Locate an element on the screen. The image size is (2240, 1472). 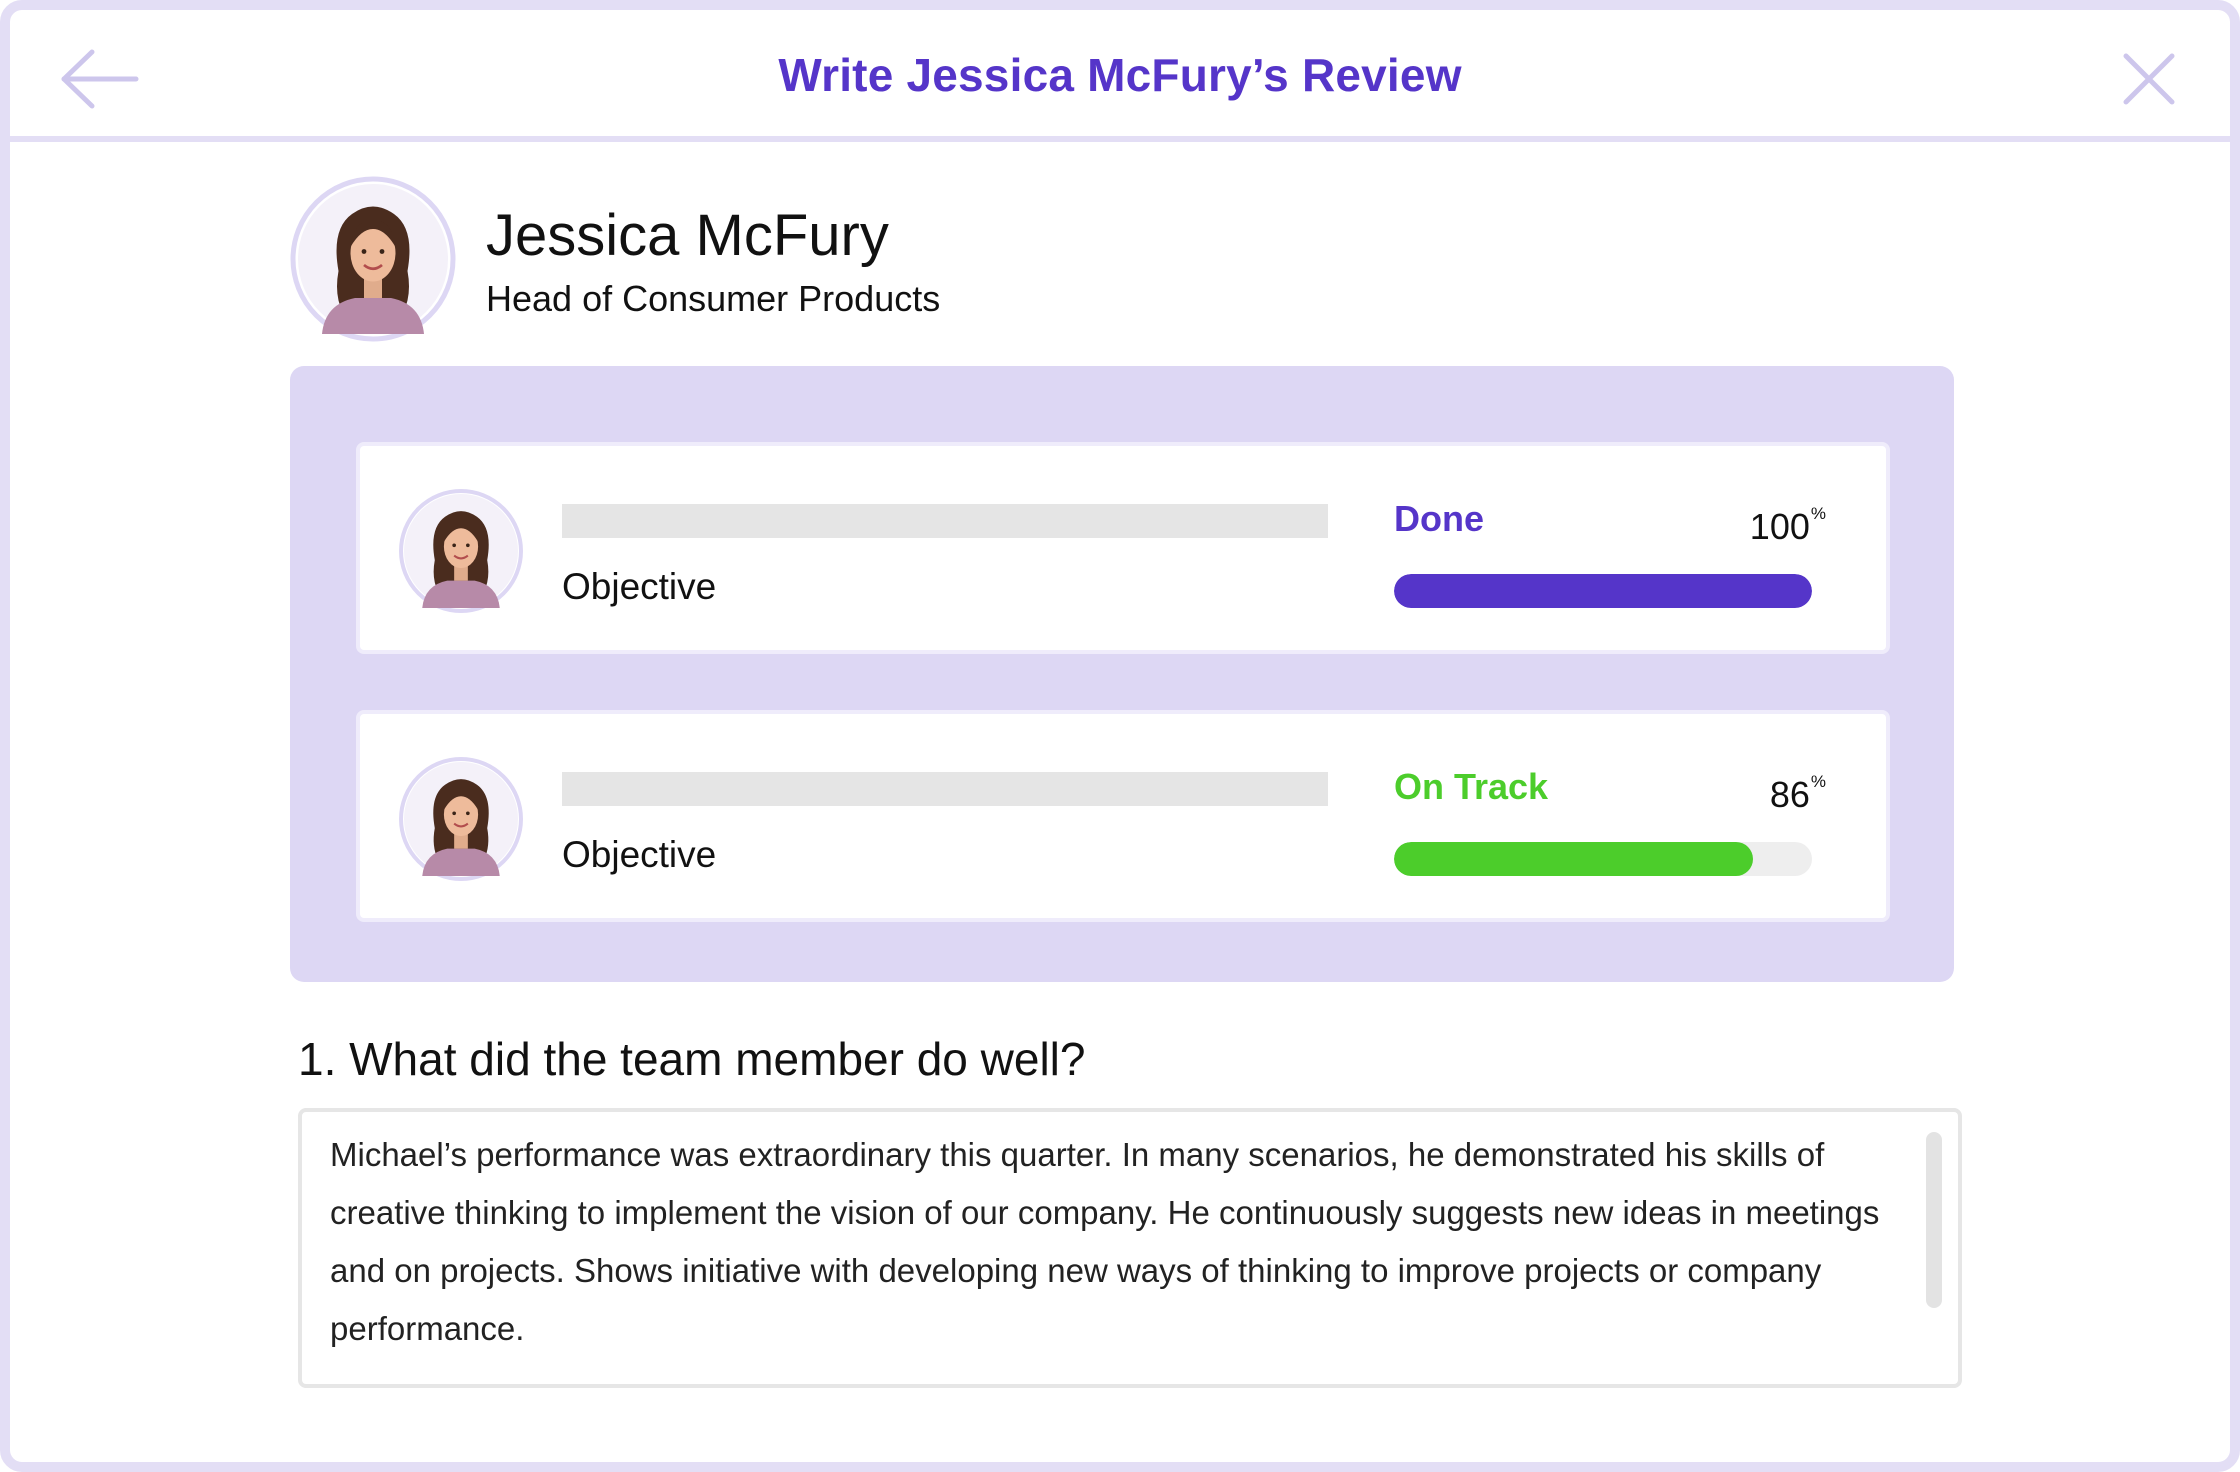
objective-card: Objective On Track 86% is located at coordinates (1123, 816).